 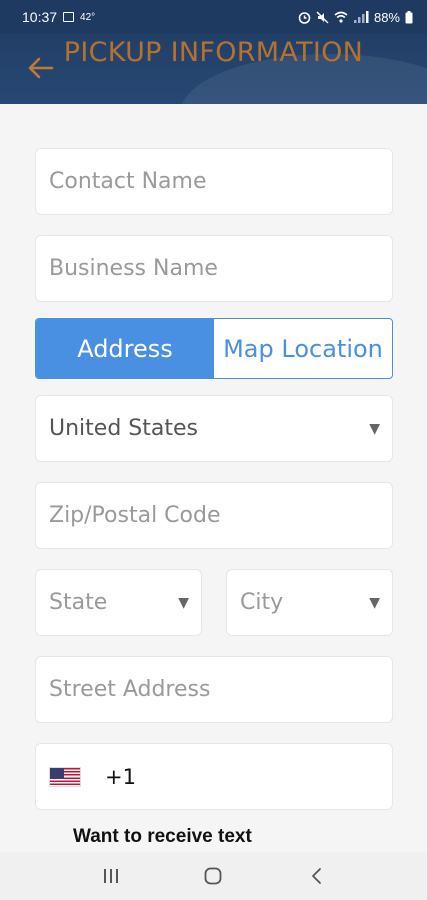 What do you see at coordinates (309, 602) in the screenshot?
I see `city-select: City ▼` at bounding box center [309, 602].